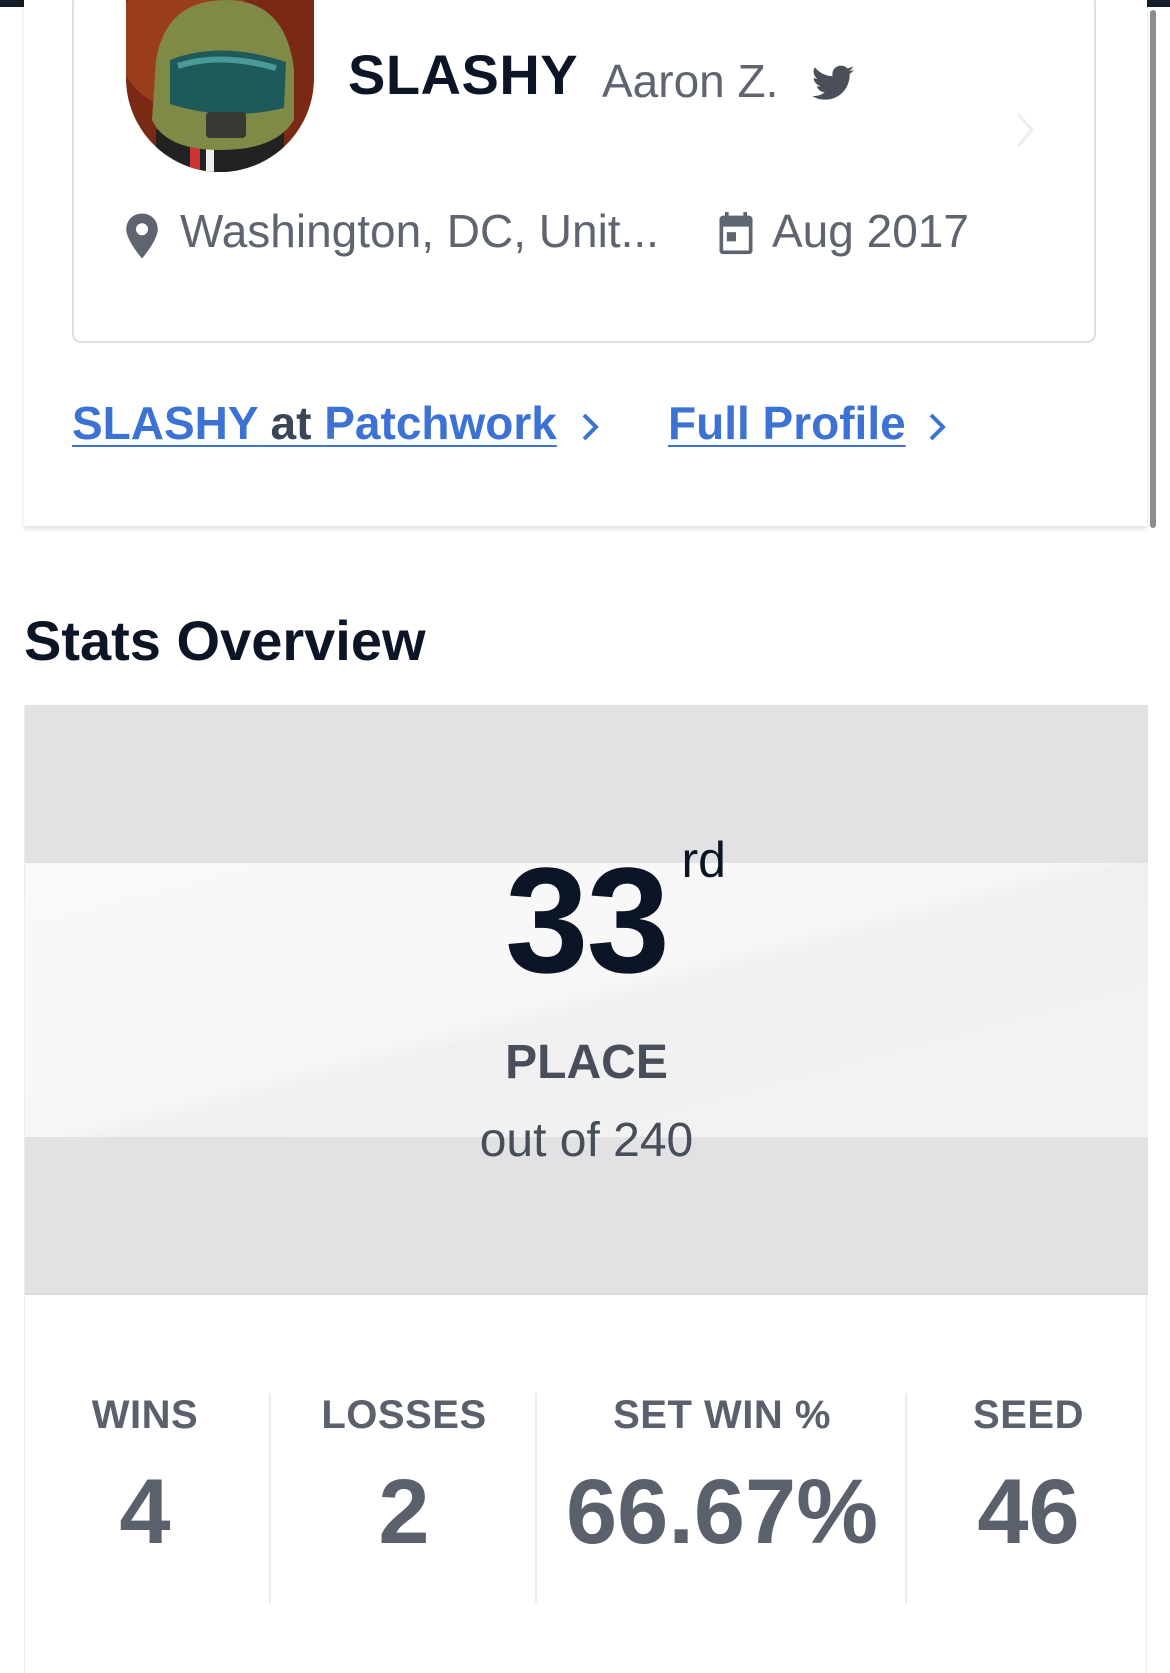  Describe the element at coordinates (722, 1415) in the screenshot. I see `stat-label: SET WIN %` at that location.